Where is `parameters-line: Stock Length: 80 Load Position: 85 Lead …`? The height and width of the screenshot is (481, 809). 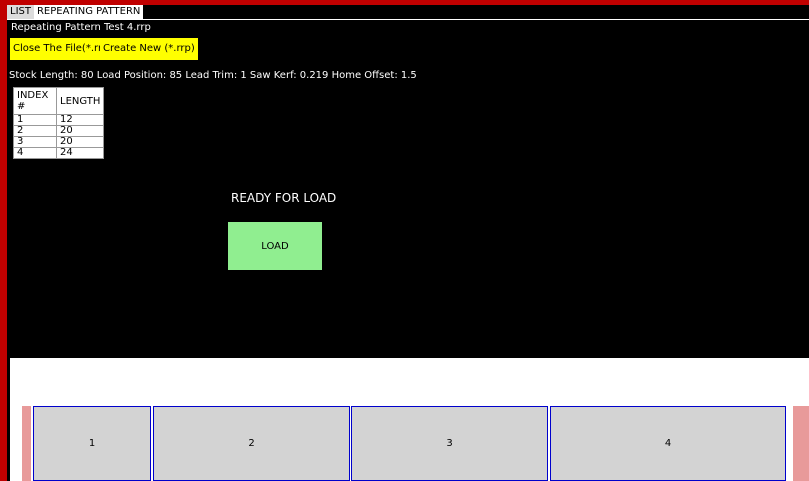
parameters-line: Stock Length: 80 Load Position: 85 Lead … is located at coordinates (213, 75).